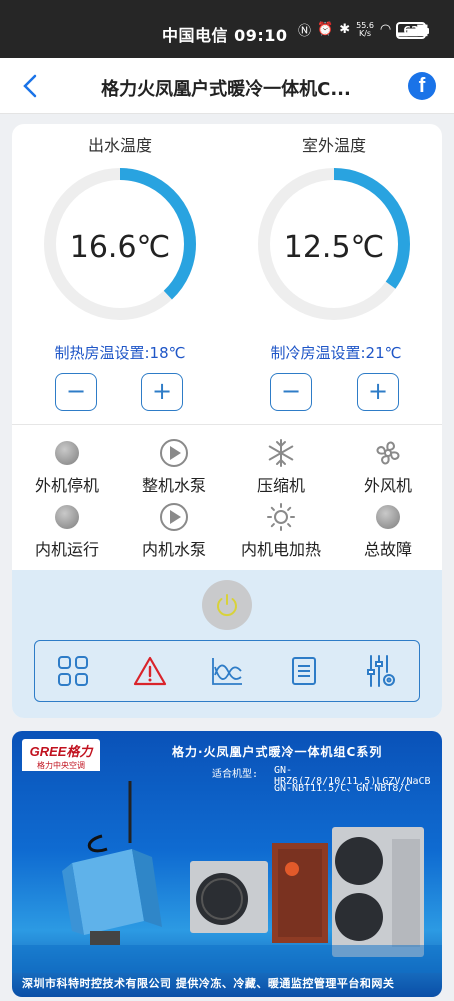  I want to click on network-speed: 55.6 K/s, so click(365, 29).